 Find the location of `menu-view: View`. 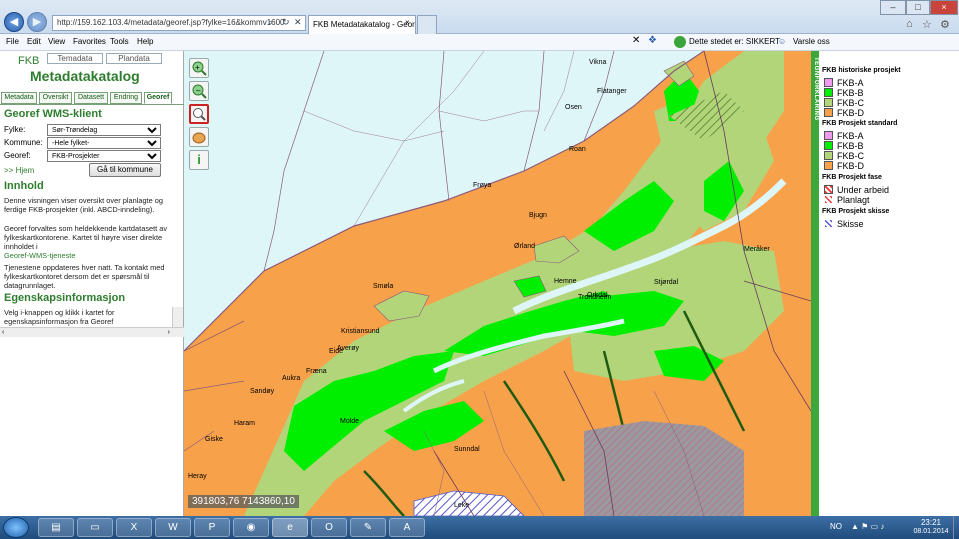

menu-view: View is located at coordinates (56, 41).